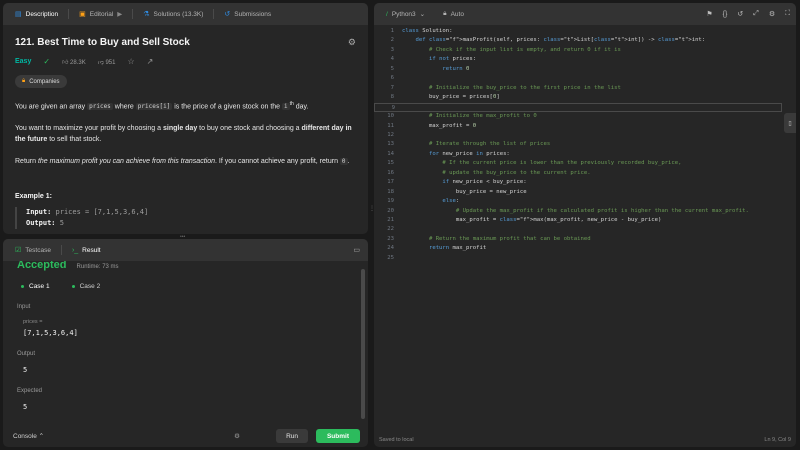 Image resolution: width=800 pixels, height=450 pixels. What do you see at coordinates (86, 250) in the screenshot?
I see `tab-result: ›_ Result` at bounding box center [86, 250].